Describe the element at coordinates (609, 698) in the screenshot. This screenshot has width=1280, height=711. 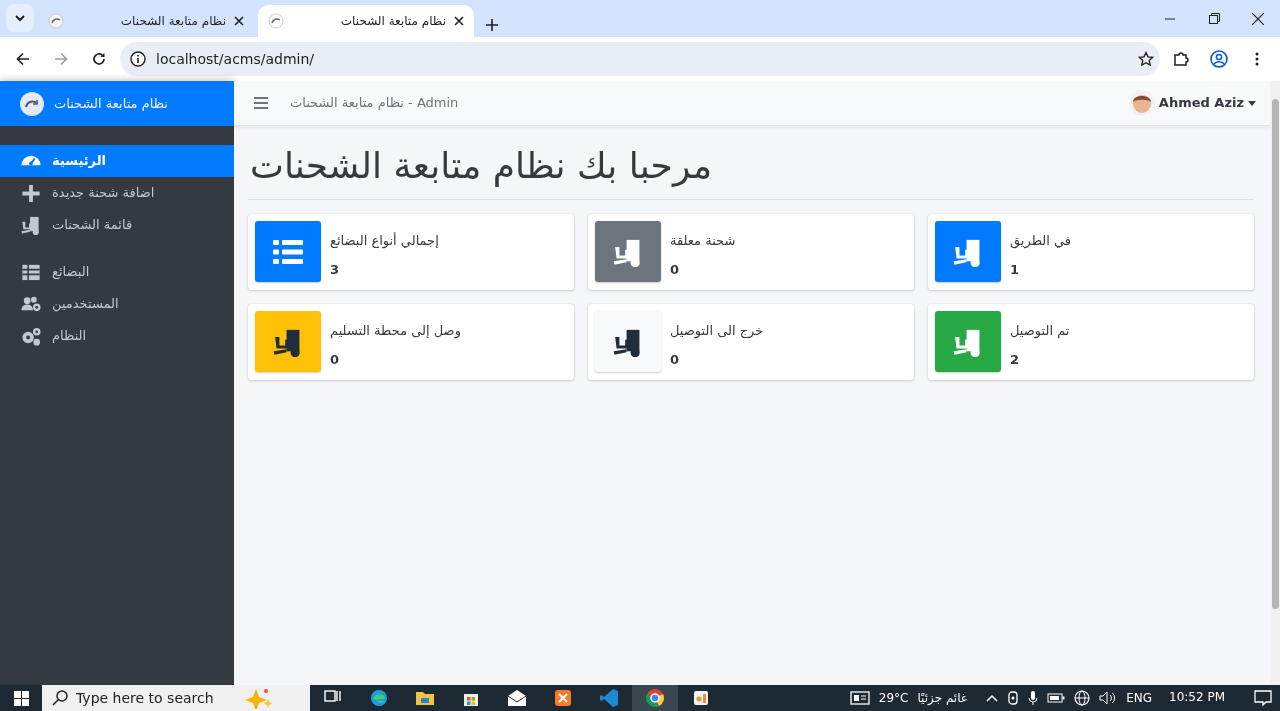
I see `code-editor-icon` at that location.